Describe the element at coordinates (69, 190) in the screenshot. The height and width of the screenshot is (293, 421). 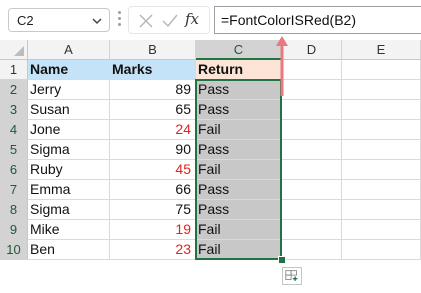
I see `cell-a7: Emma` at that location.